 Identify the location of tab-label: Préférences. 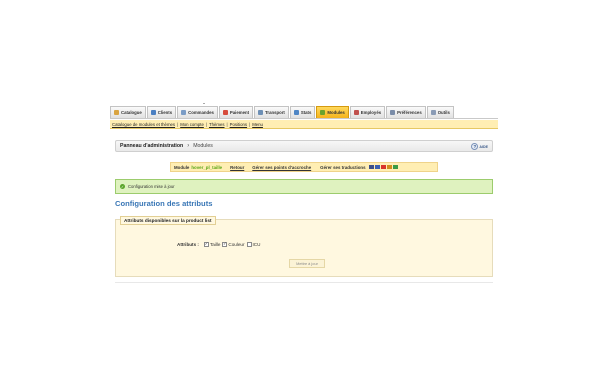
(409, 112).